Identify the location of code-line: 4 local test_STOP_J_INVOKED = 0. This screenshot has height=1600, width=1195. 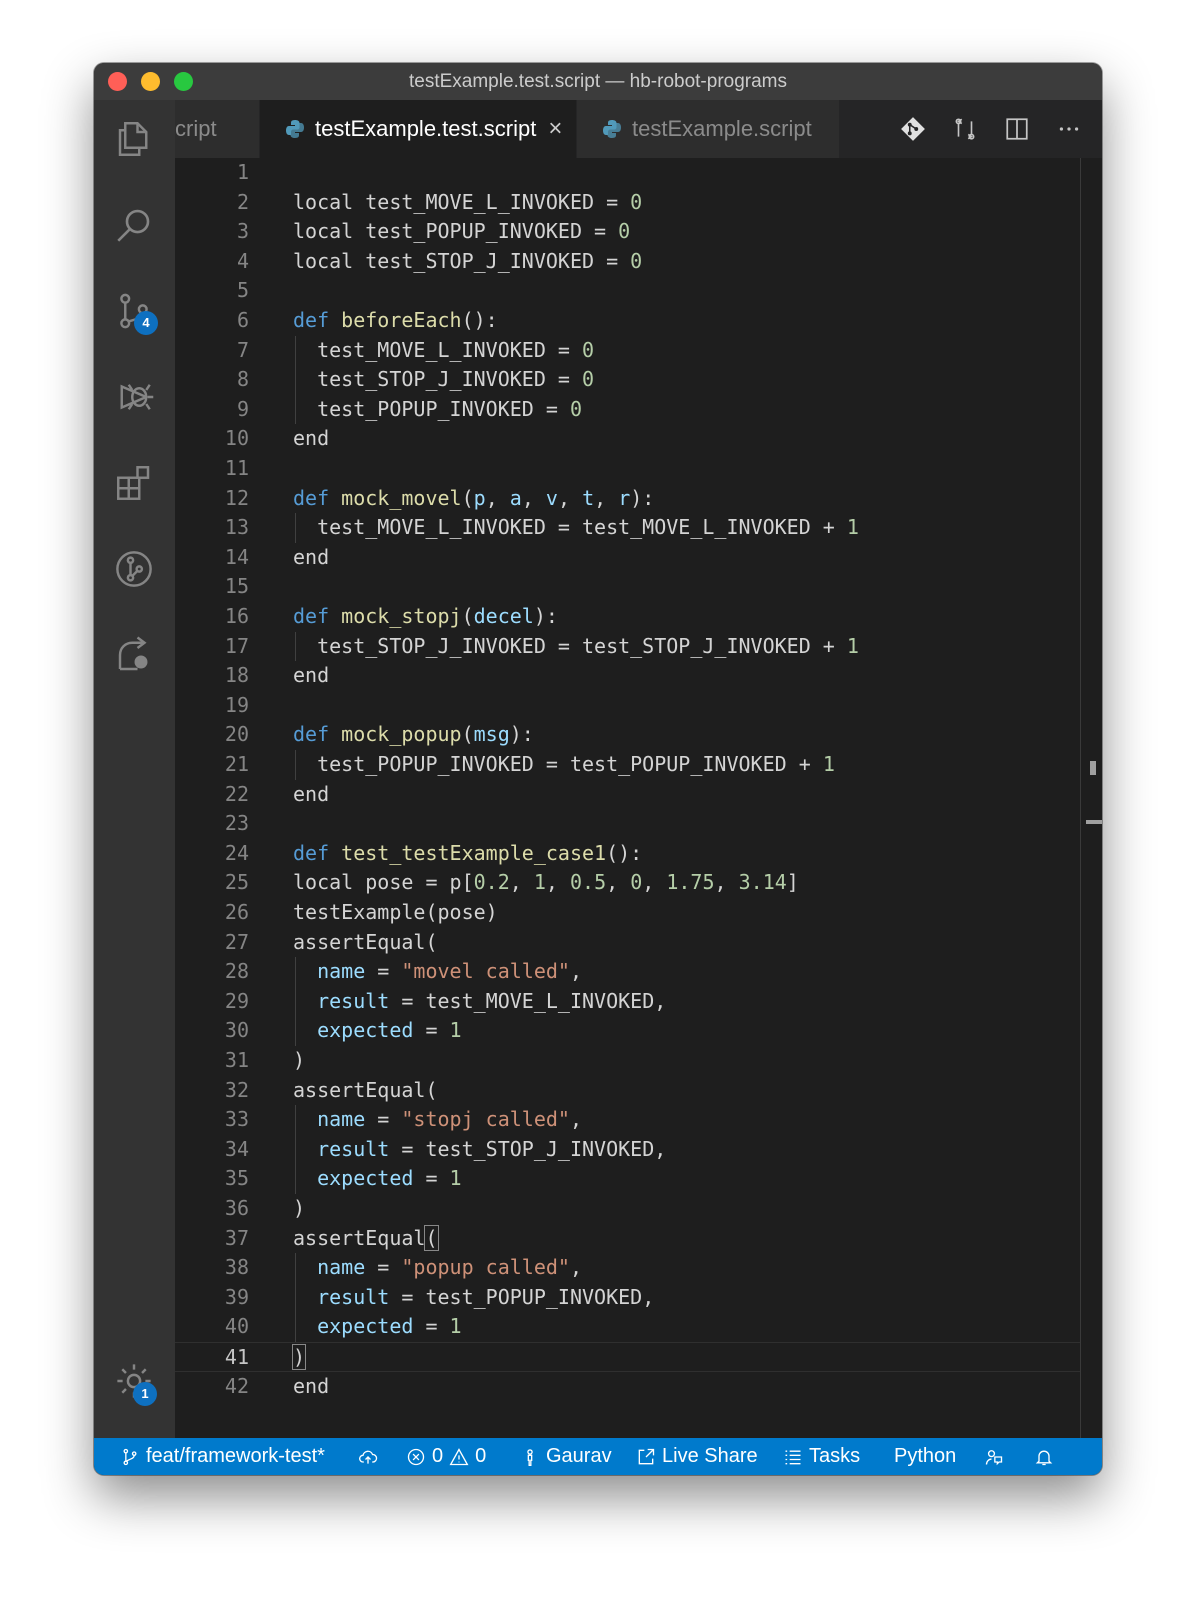
(627, 262).